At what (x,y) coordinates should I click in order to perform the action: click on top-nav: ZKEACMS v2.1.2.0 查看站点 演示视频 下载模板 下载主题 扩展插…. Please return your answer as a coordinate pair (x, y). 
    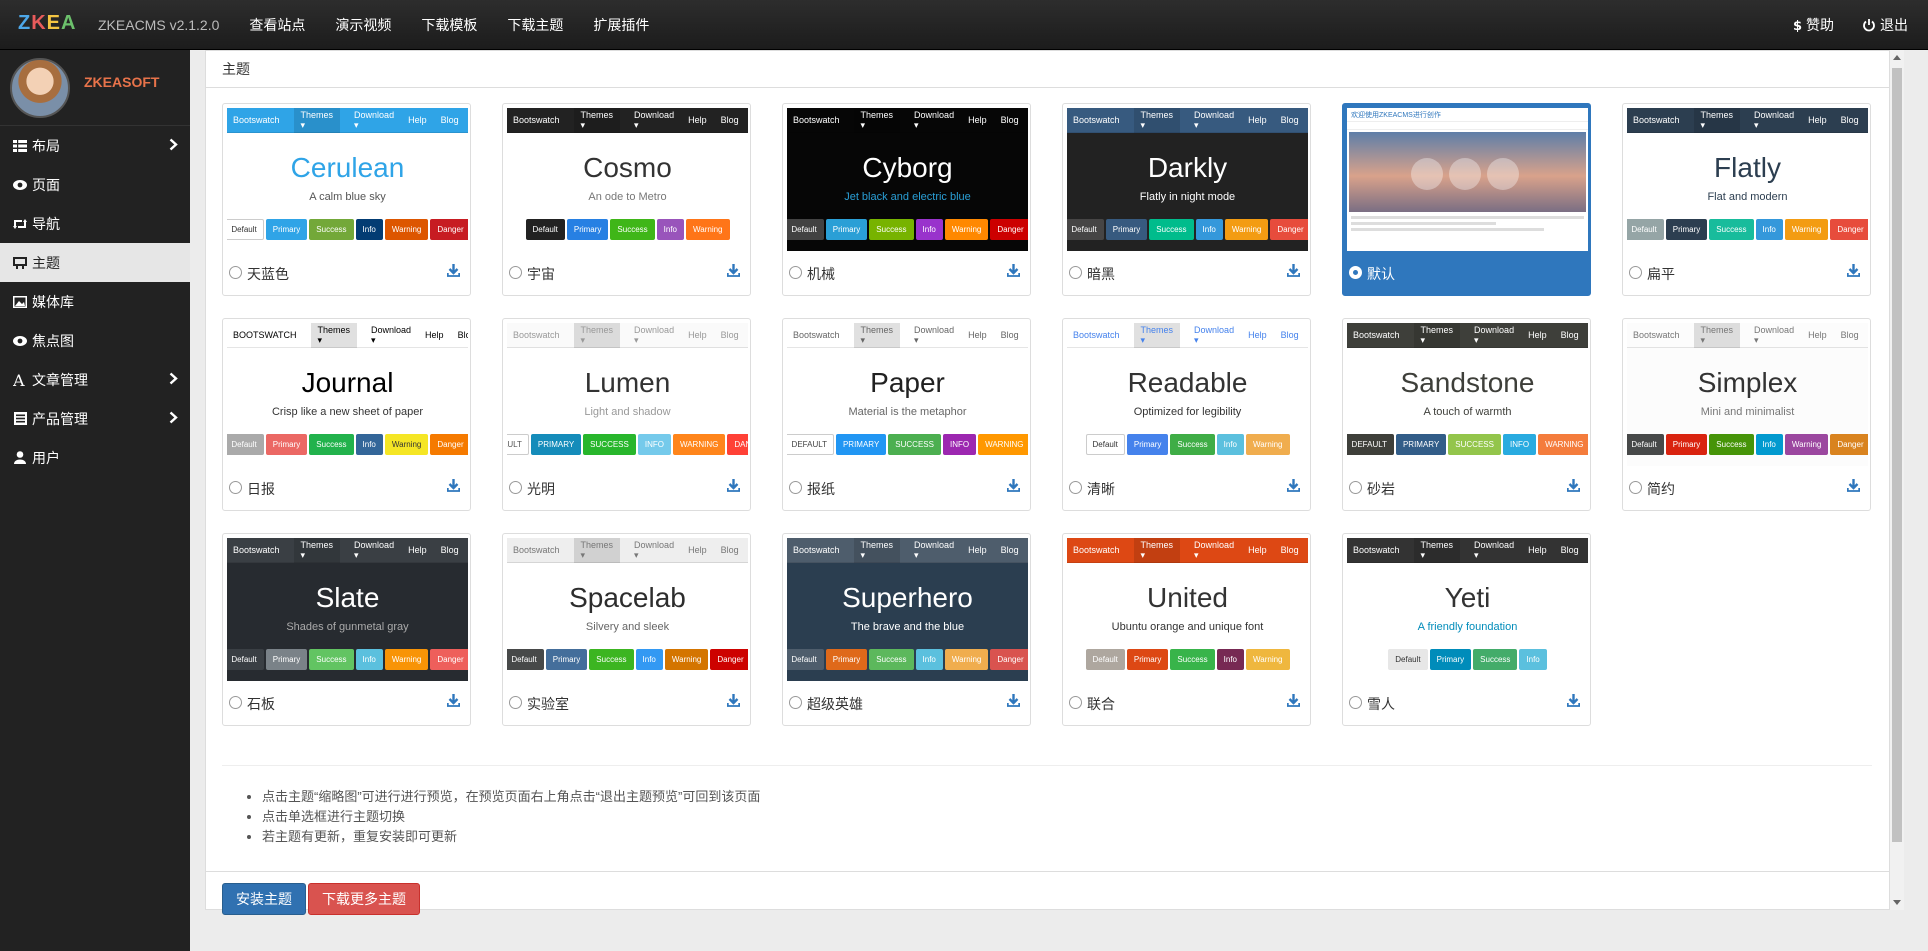
    Looking at the image, I should click on (388, 25).